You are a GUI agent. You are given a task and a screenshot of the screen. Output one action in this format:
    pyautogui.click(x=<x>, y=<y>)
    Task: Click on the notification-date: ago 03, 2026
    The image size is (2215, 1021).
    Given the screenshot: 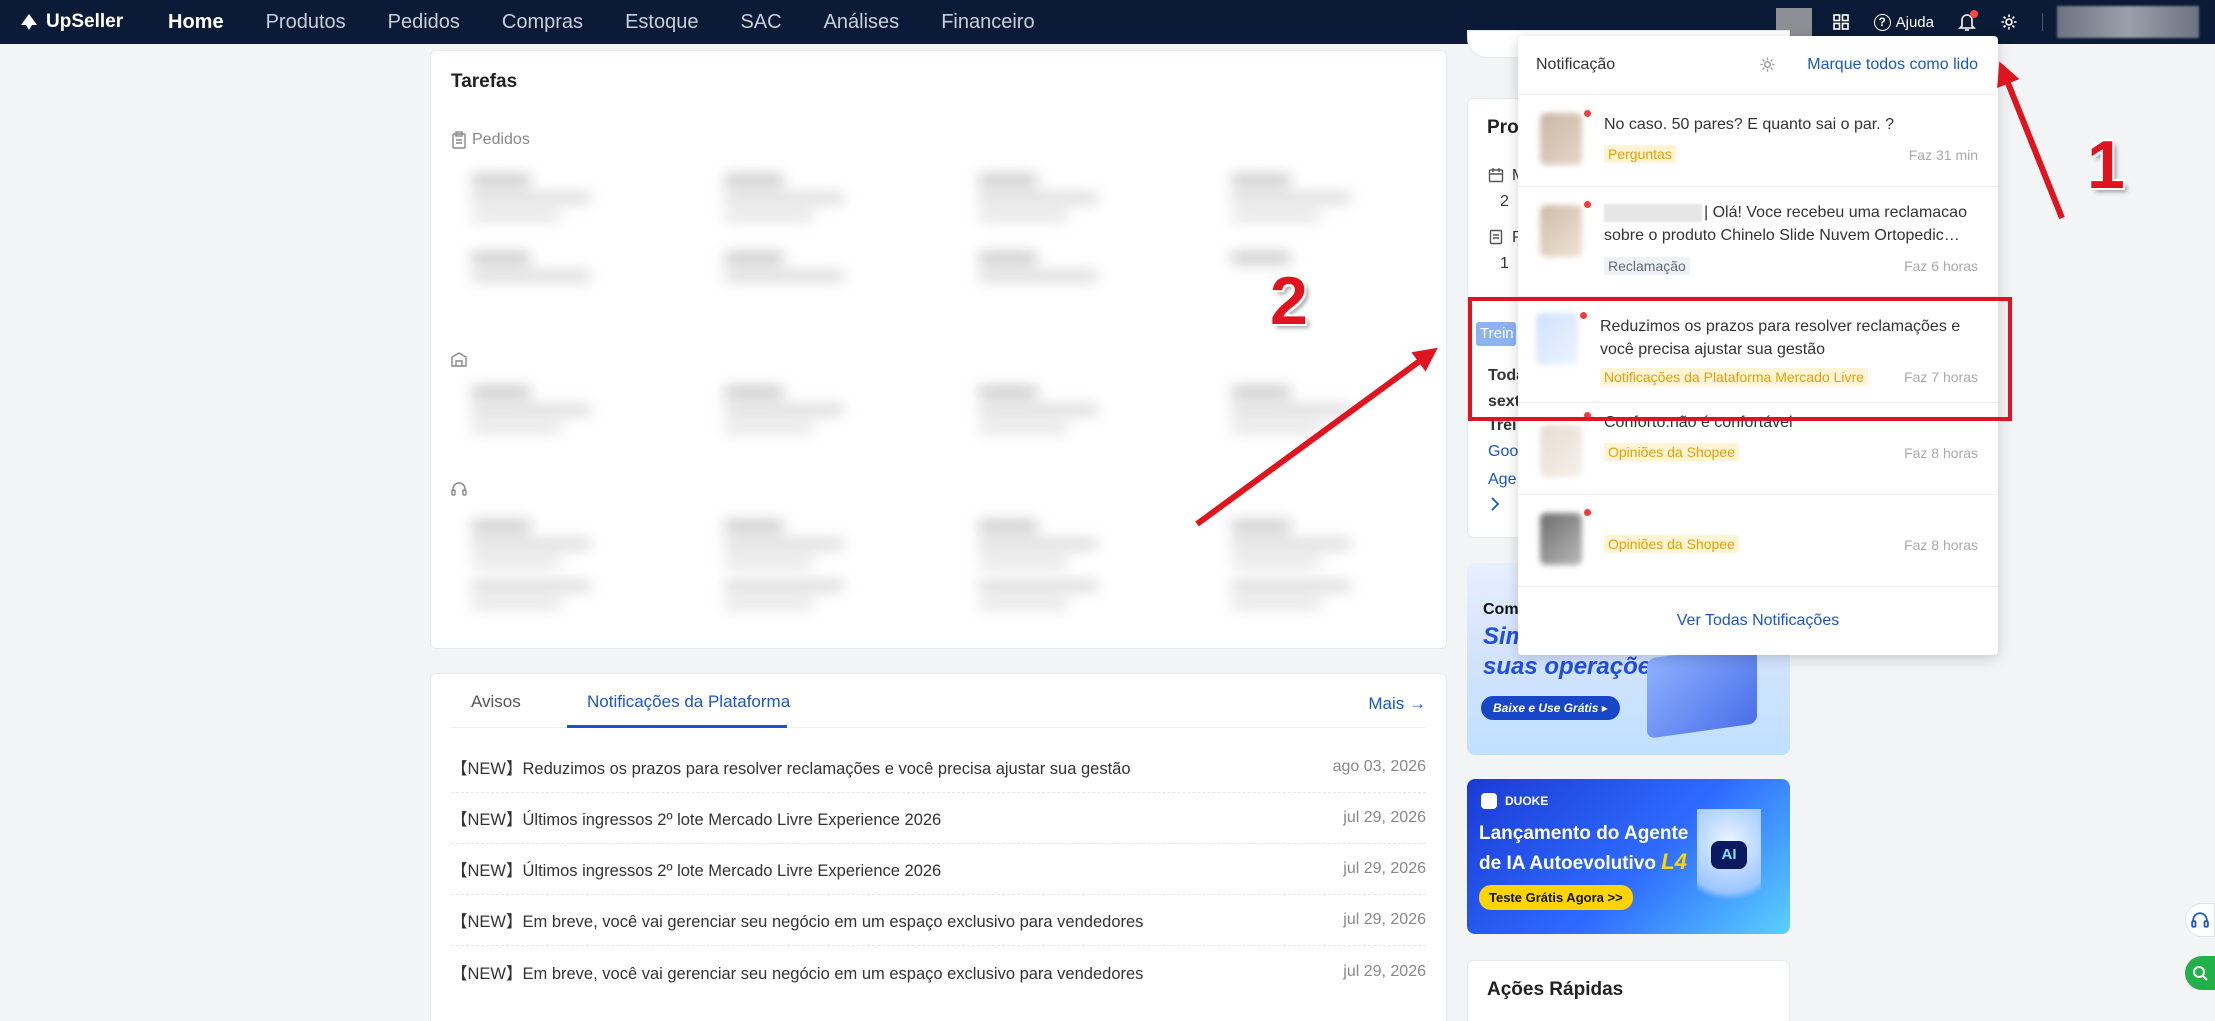 What is the action you would take?
    pyautogui.click(x=1379, y=766)
    